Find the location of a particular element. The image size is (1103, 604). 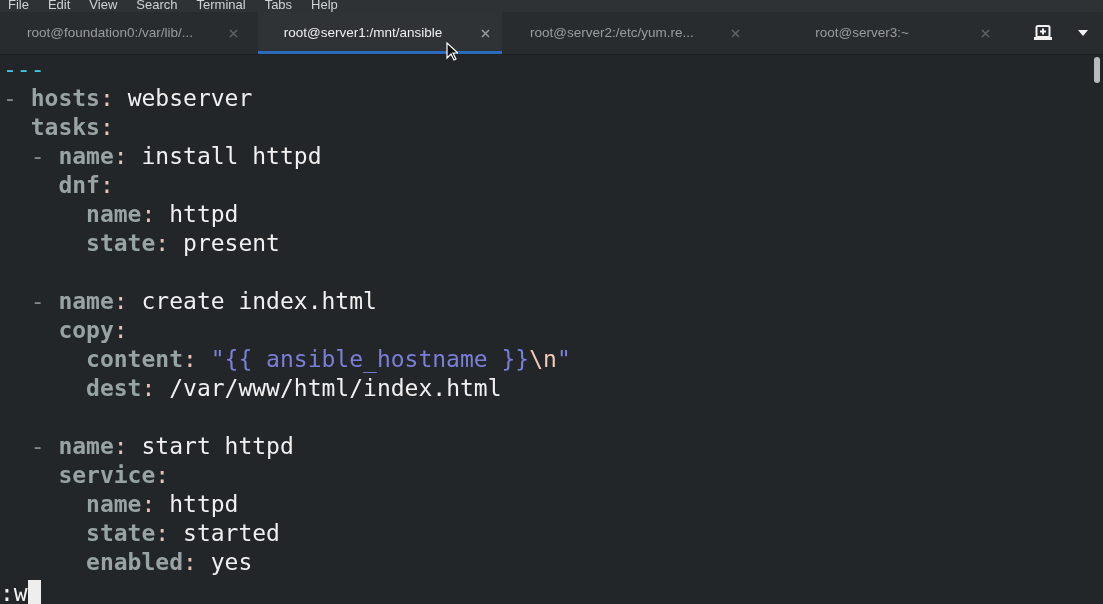

mouse-pointer-icon is located at coordinates (452, 52).